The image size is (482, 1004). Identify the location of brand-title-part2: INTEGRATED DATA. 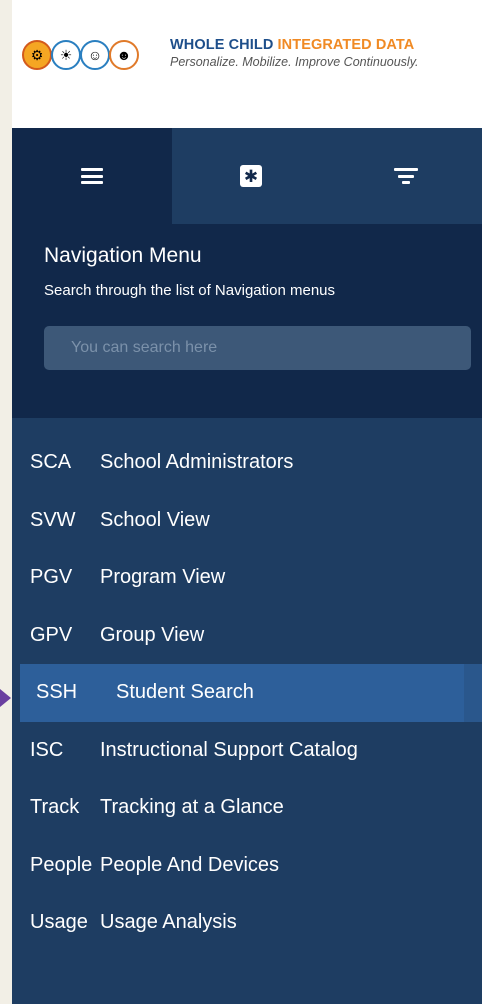
(346, 45).